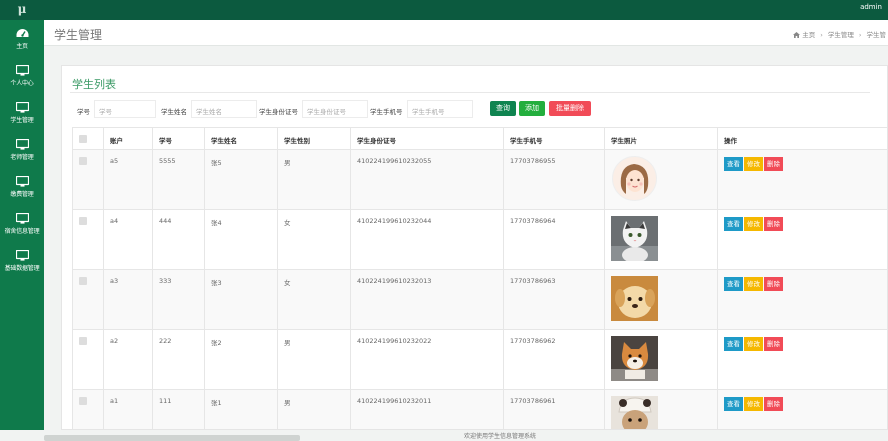 The width and height of the screenshot is (888, 441). I want to click on name-cell: 张2, so click(241, 359).